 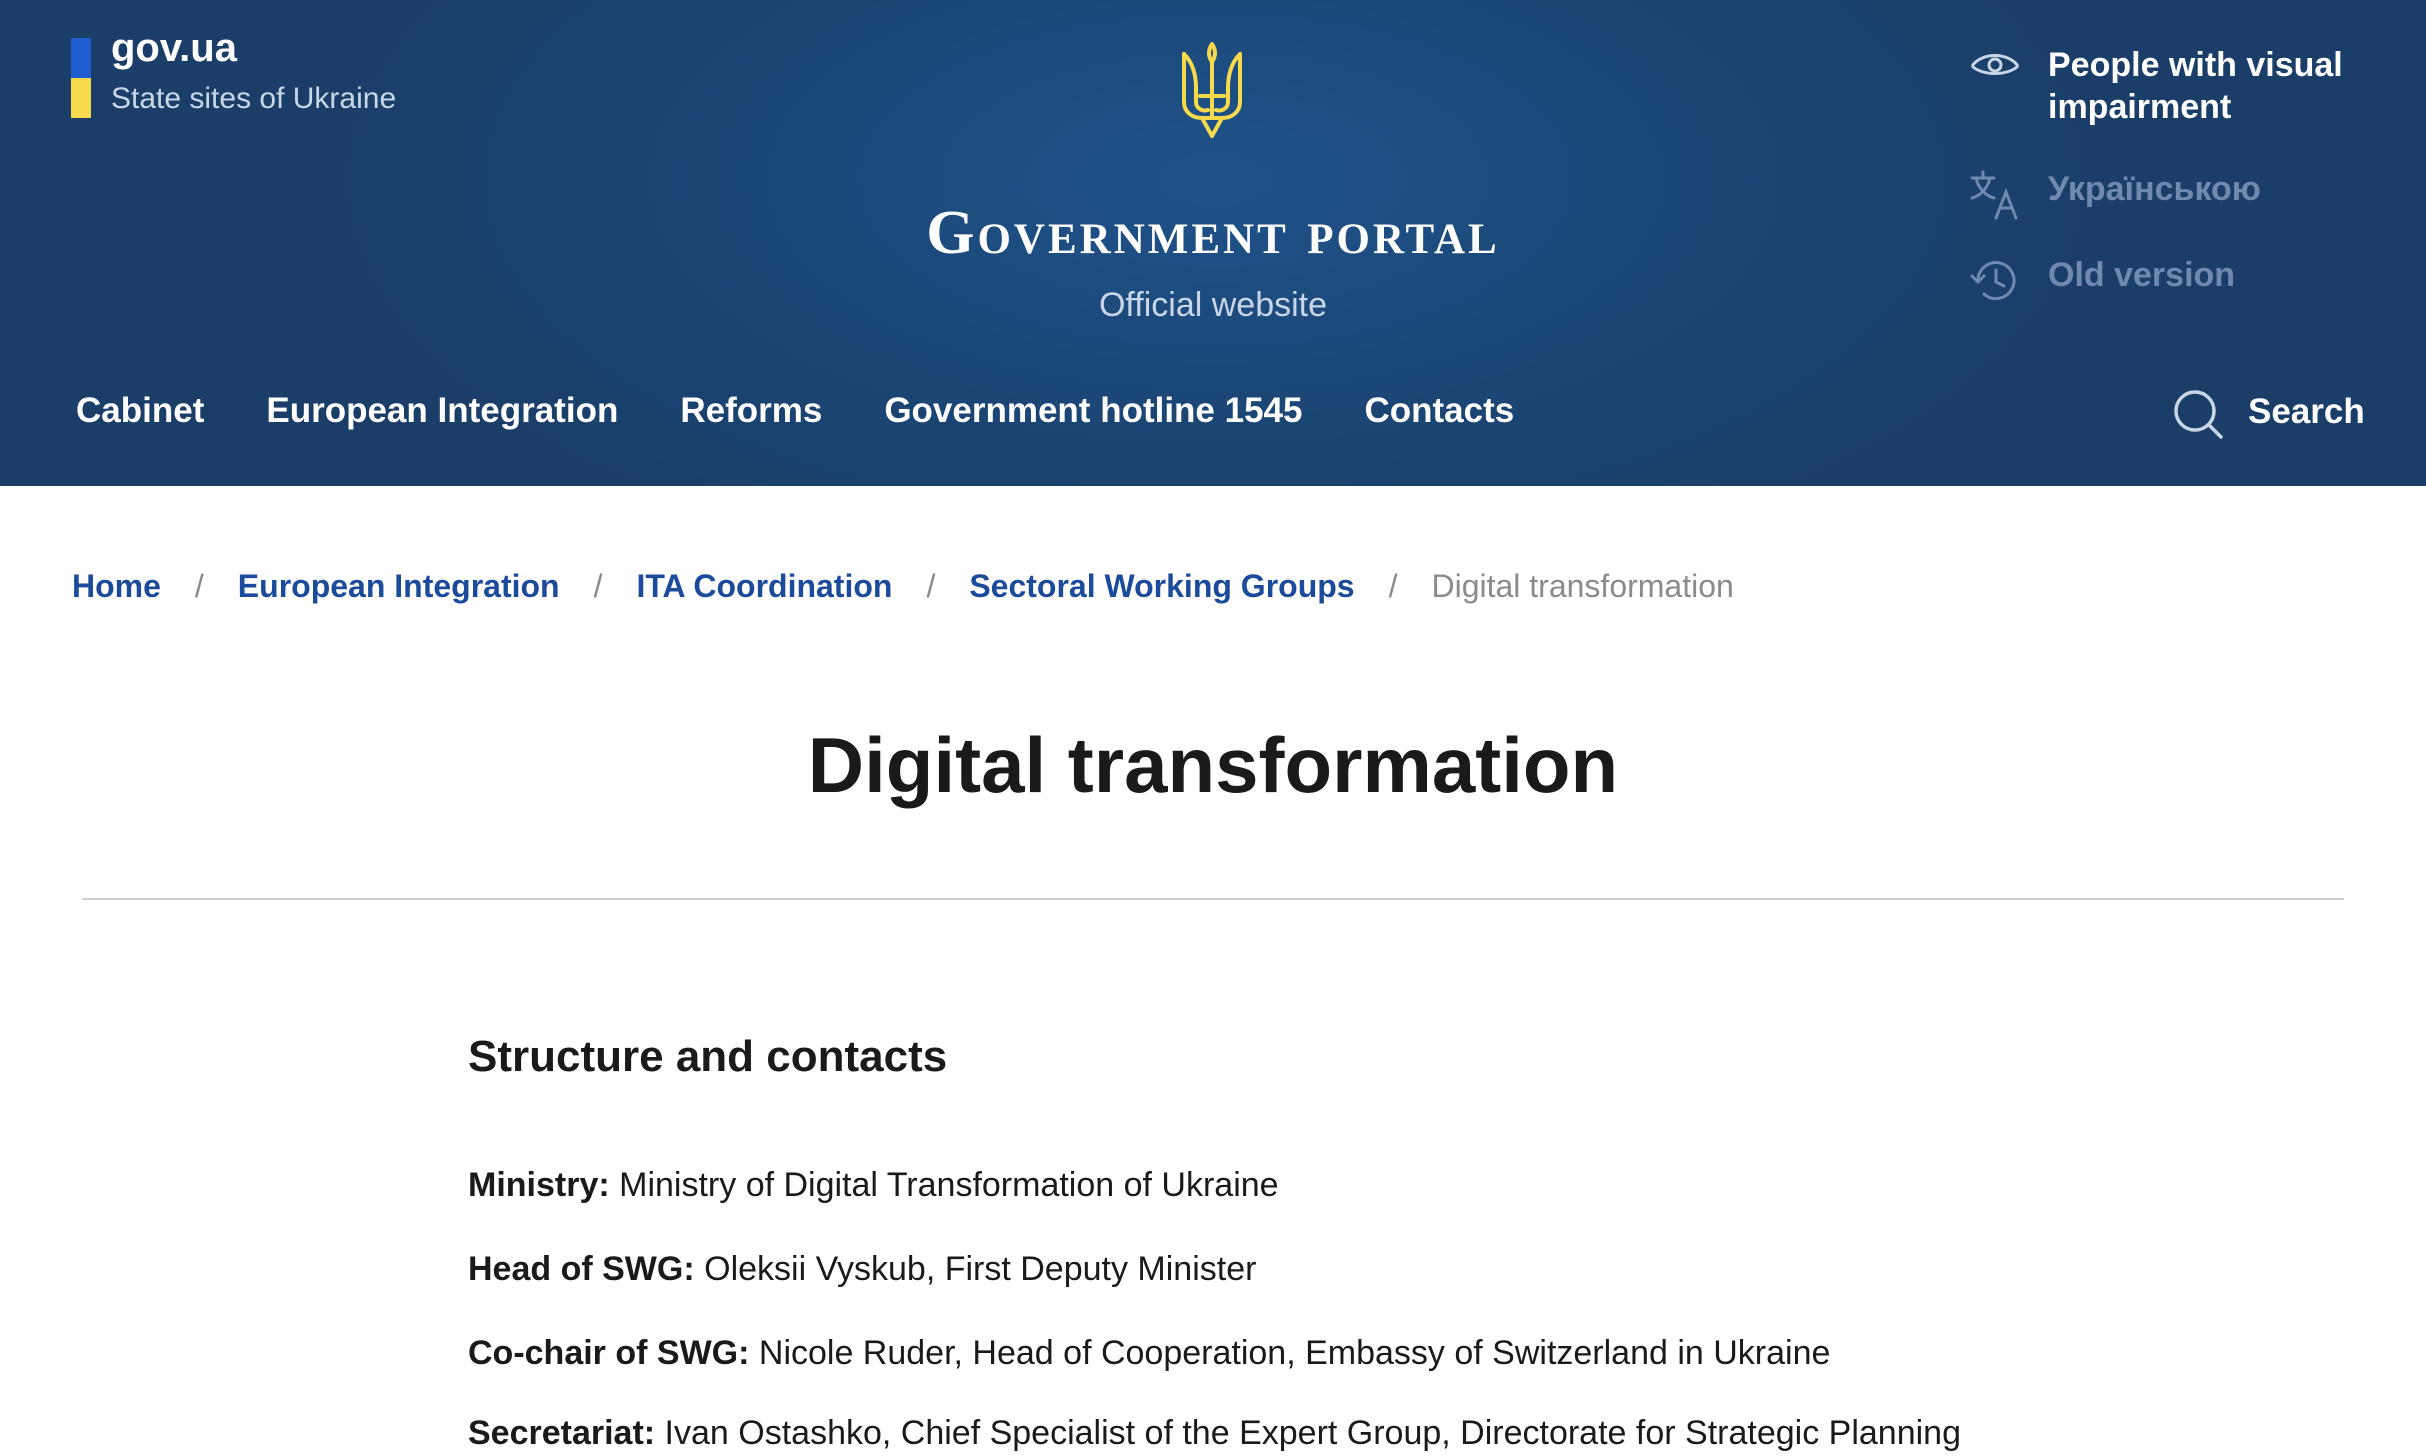 I want to click on row-label: Head of SWG:, so click(x=581, y=1269).